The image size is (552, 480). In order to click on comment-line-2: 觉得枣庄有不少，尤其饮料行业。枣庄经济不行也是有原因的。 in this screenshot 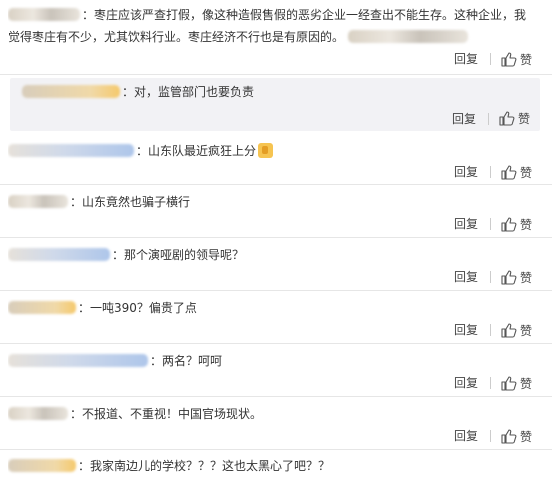, I will do `click(270, 37)`.